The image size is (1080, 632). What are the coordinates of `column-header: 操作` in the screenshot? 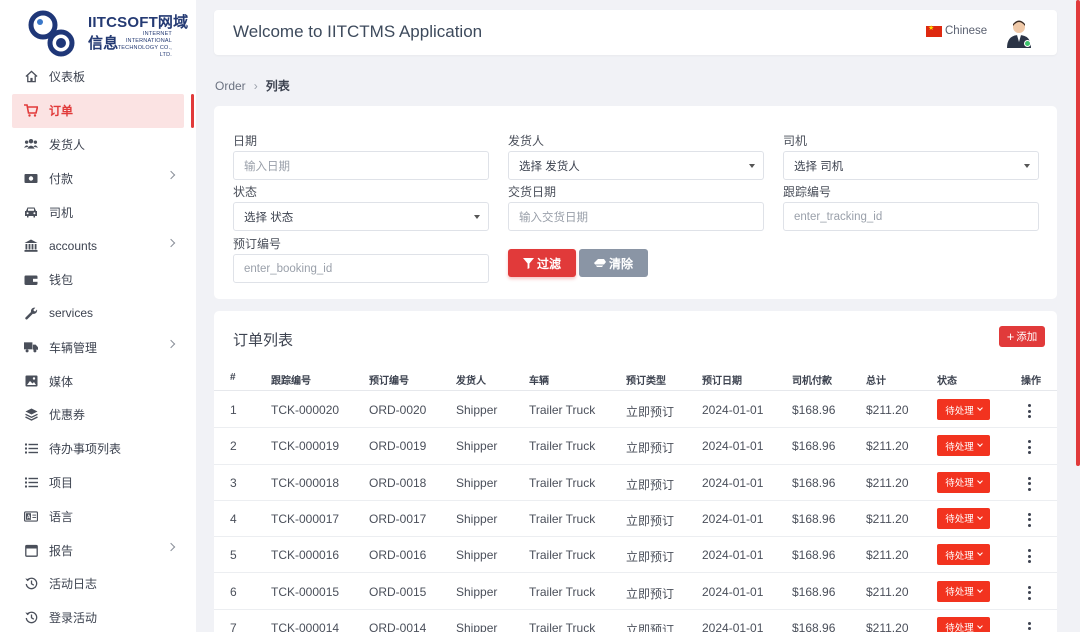 It's located at (1031, 381).